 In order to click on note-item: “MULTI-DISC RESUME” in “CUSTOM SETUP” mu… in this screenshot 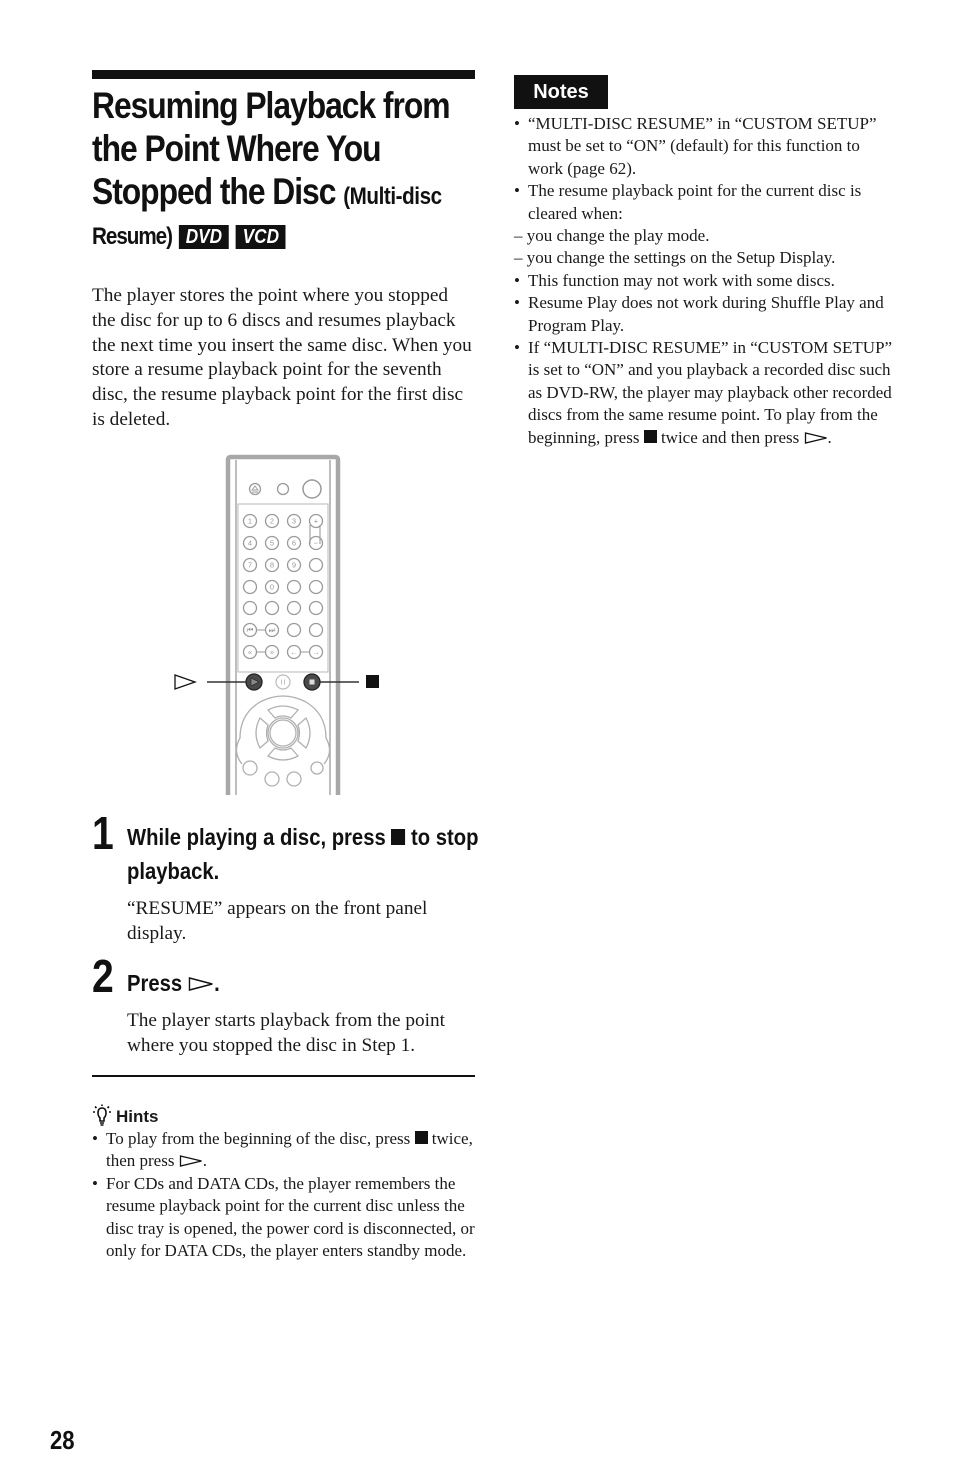, I will do `click(706, 146)`.